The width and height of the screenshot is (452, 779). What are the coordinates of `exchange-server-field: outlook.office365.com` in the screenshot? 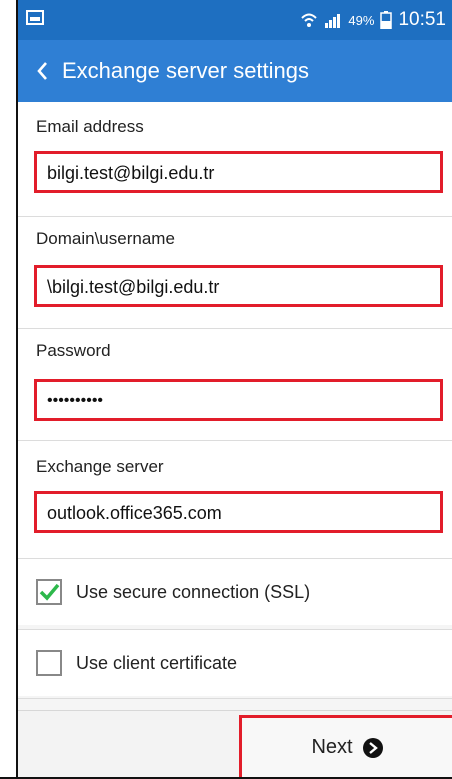 It's located at (238, 512).